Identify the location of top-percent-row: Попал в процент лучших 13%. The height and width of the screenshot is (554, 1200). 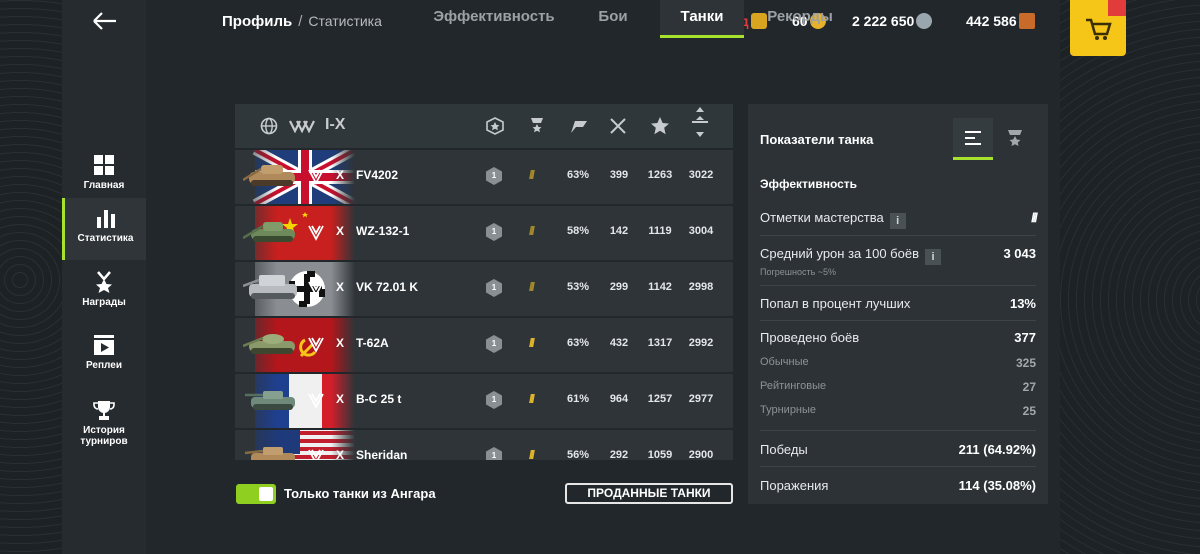
(898, 303).